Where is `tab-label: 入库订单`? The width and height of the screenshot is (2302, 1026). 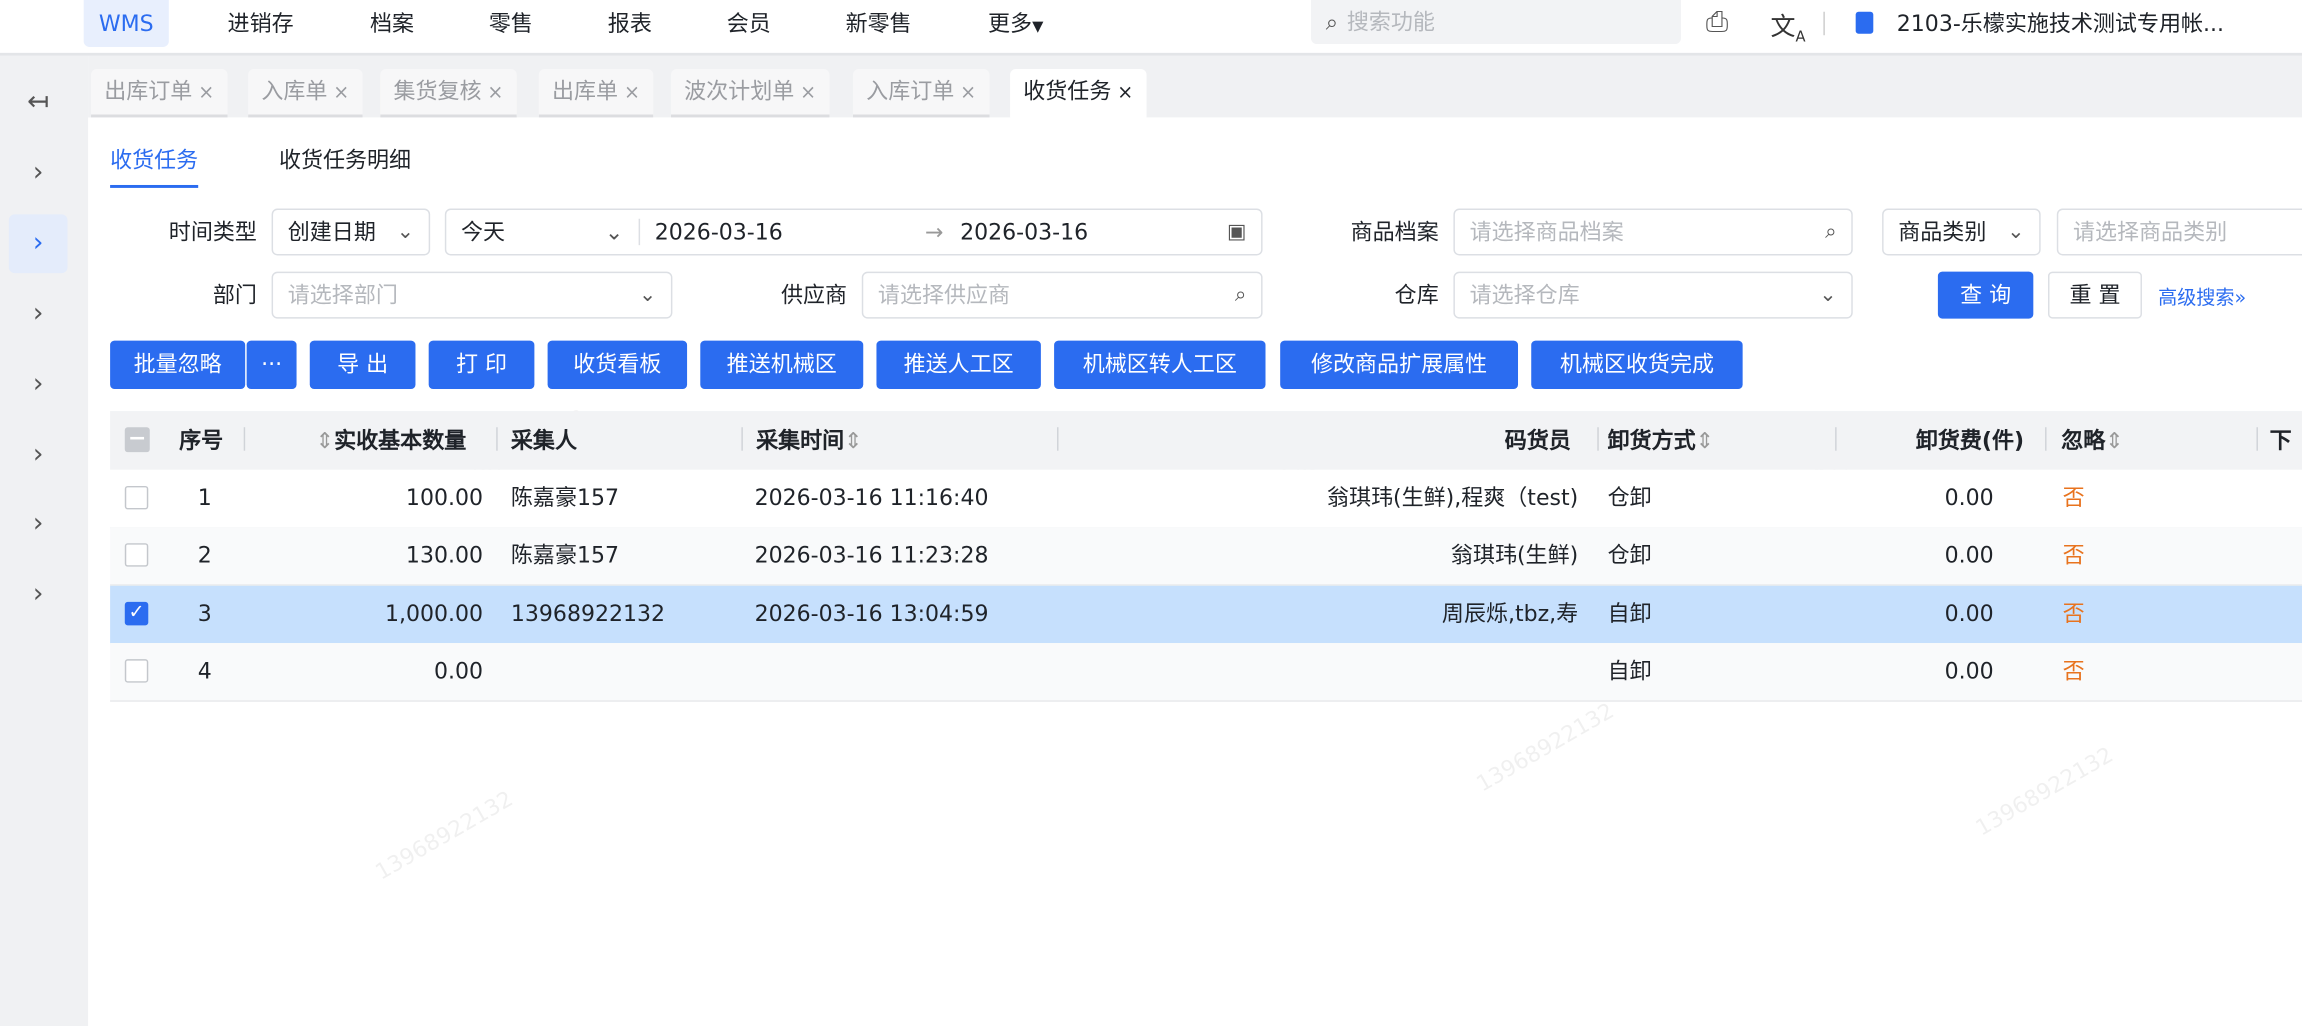
tab-label: 入库订单 is located at coordinates (910, 91).